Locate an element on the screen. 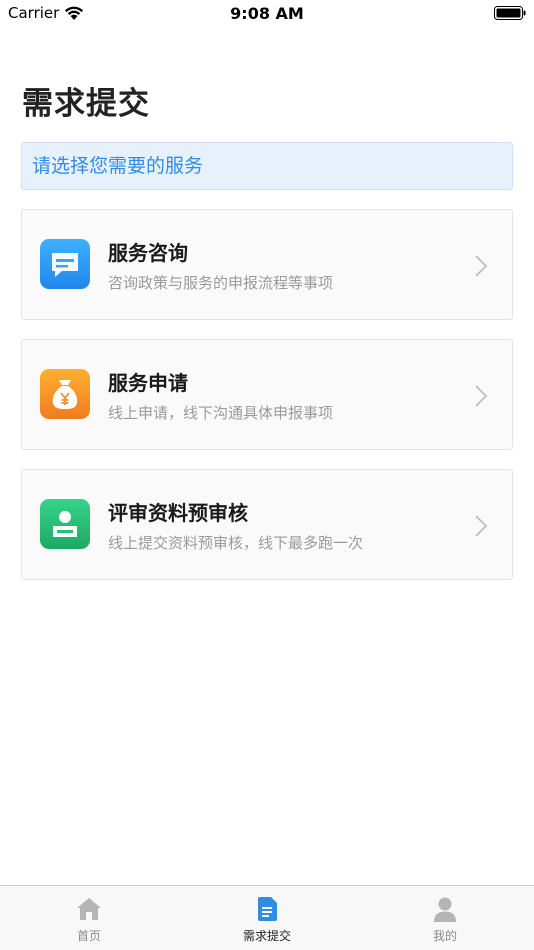  document-icon is located at coordinates (267, 909).